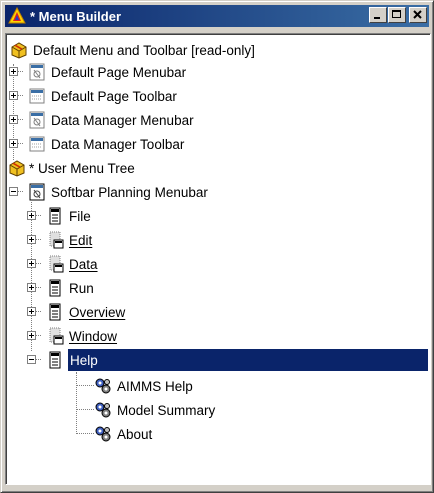 The image size is (434, 493). I want to click on tree-item-softbar-planning-menubar: Softbar Planning Menubar, so click(118, 192).